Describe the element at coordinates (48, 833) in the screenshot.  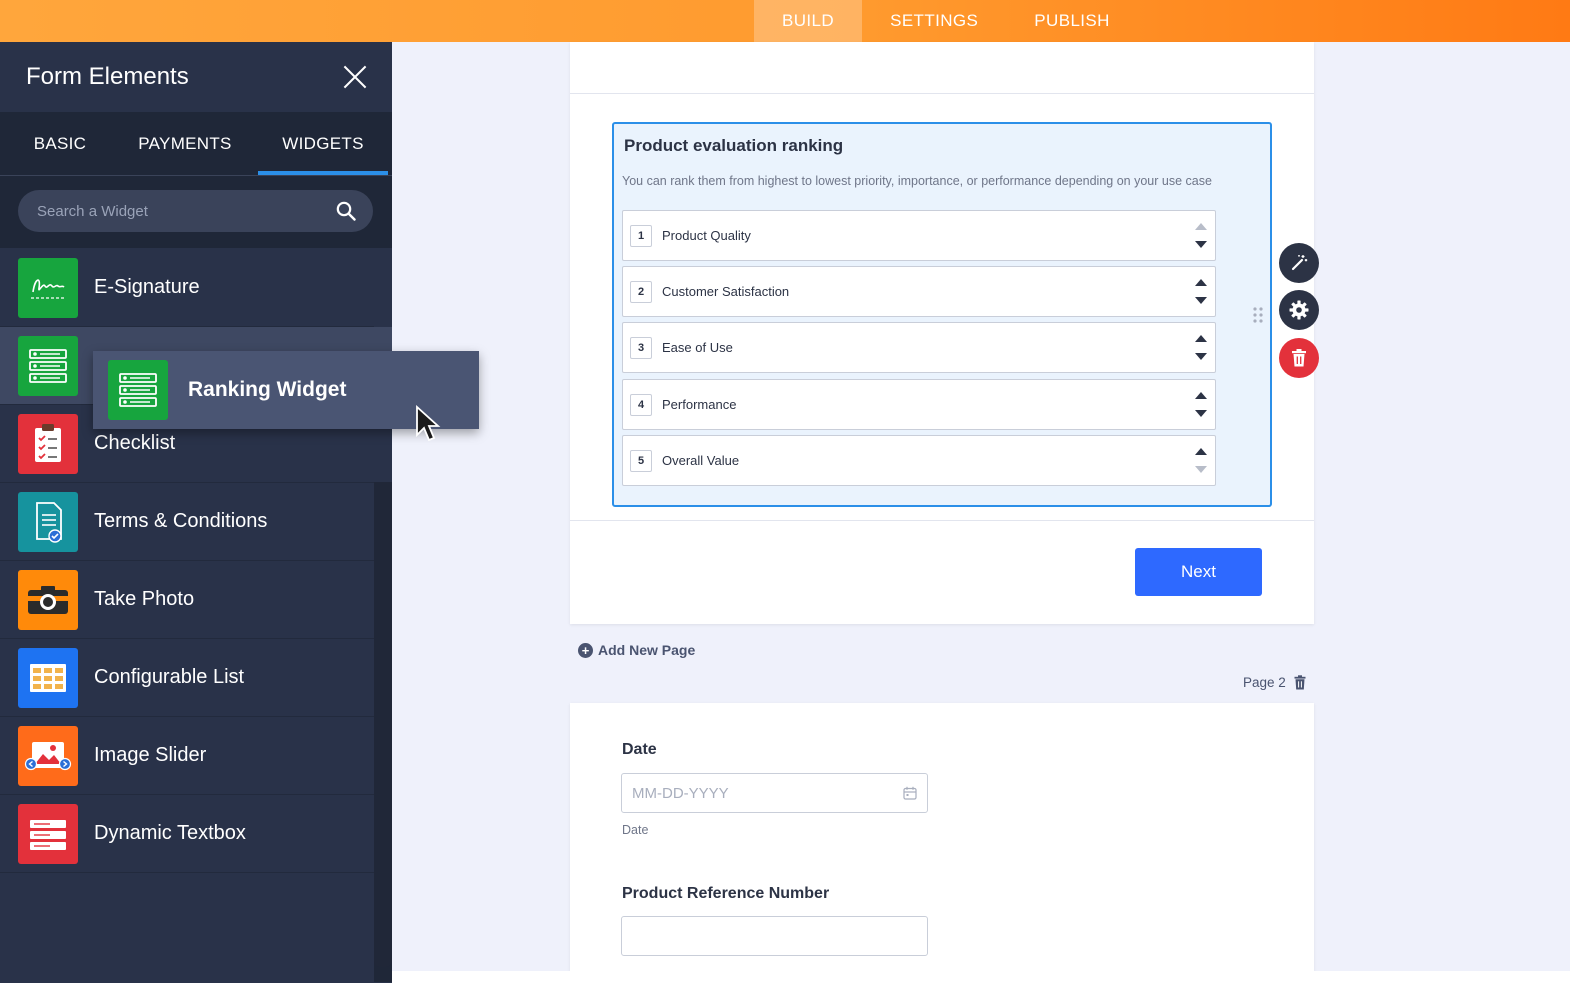
I see `textbox-icon` at that location.